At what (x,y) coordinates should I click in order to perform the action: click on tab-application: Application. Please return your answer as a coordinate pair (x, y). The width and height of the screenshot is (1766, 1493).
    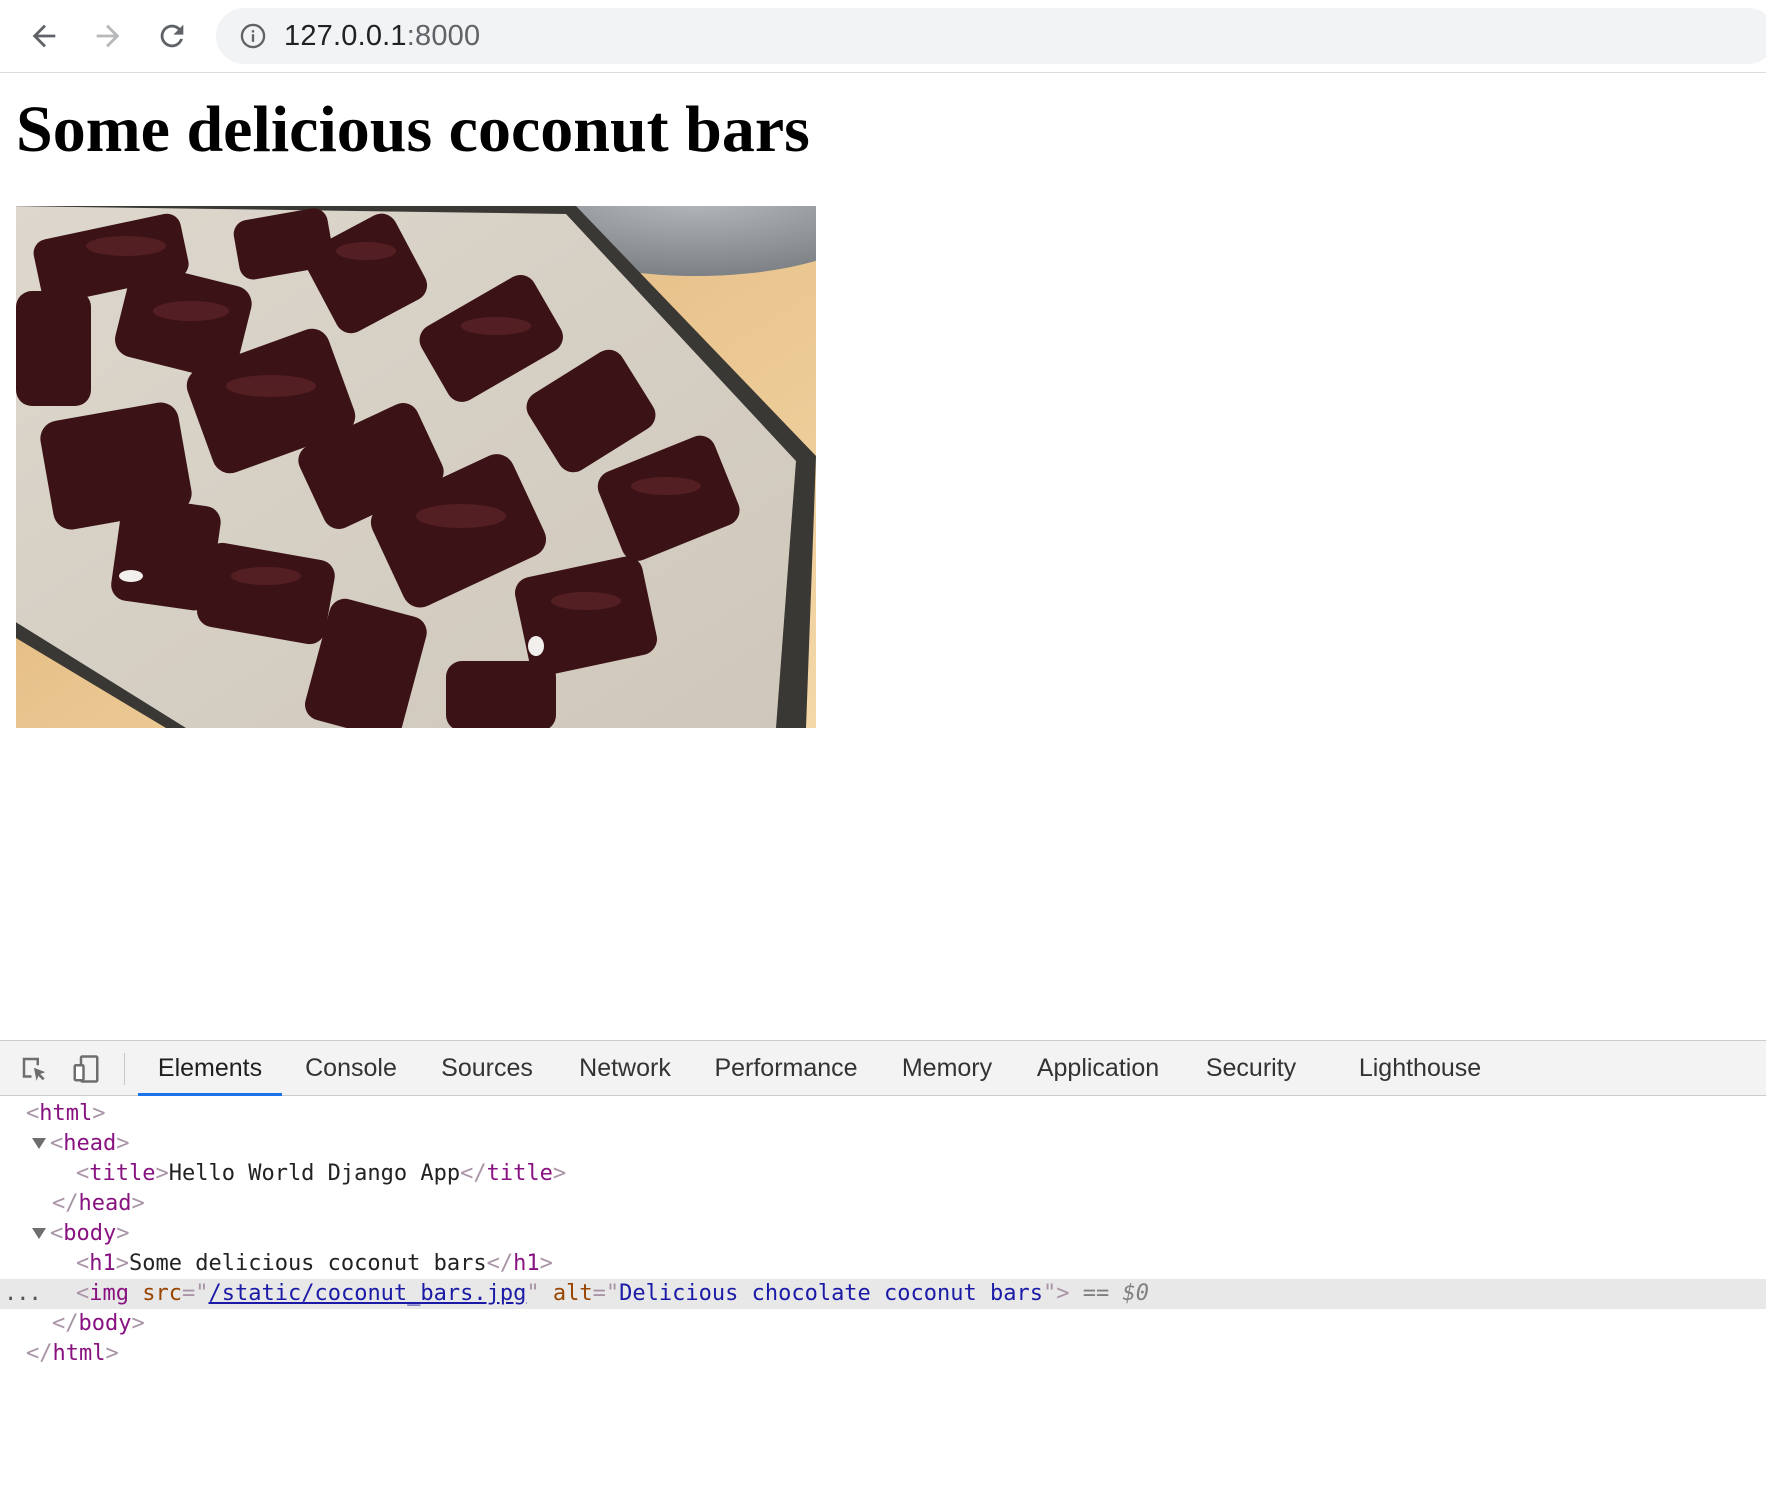
    Looking at the image, I should click on (1098, 1068).